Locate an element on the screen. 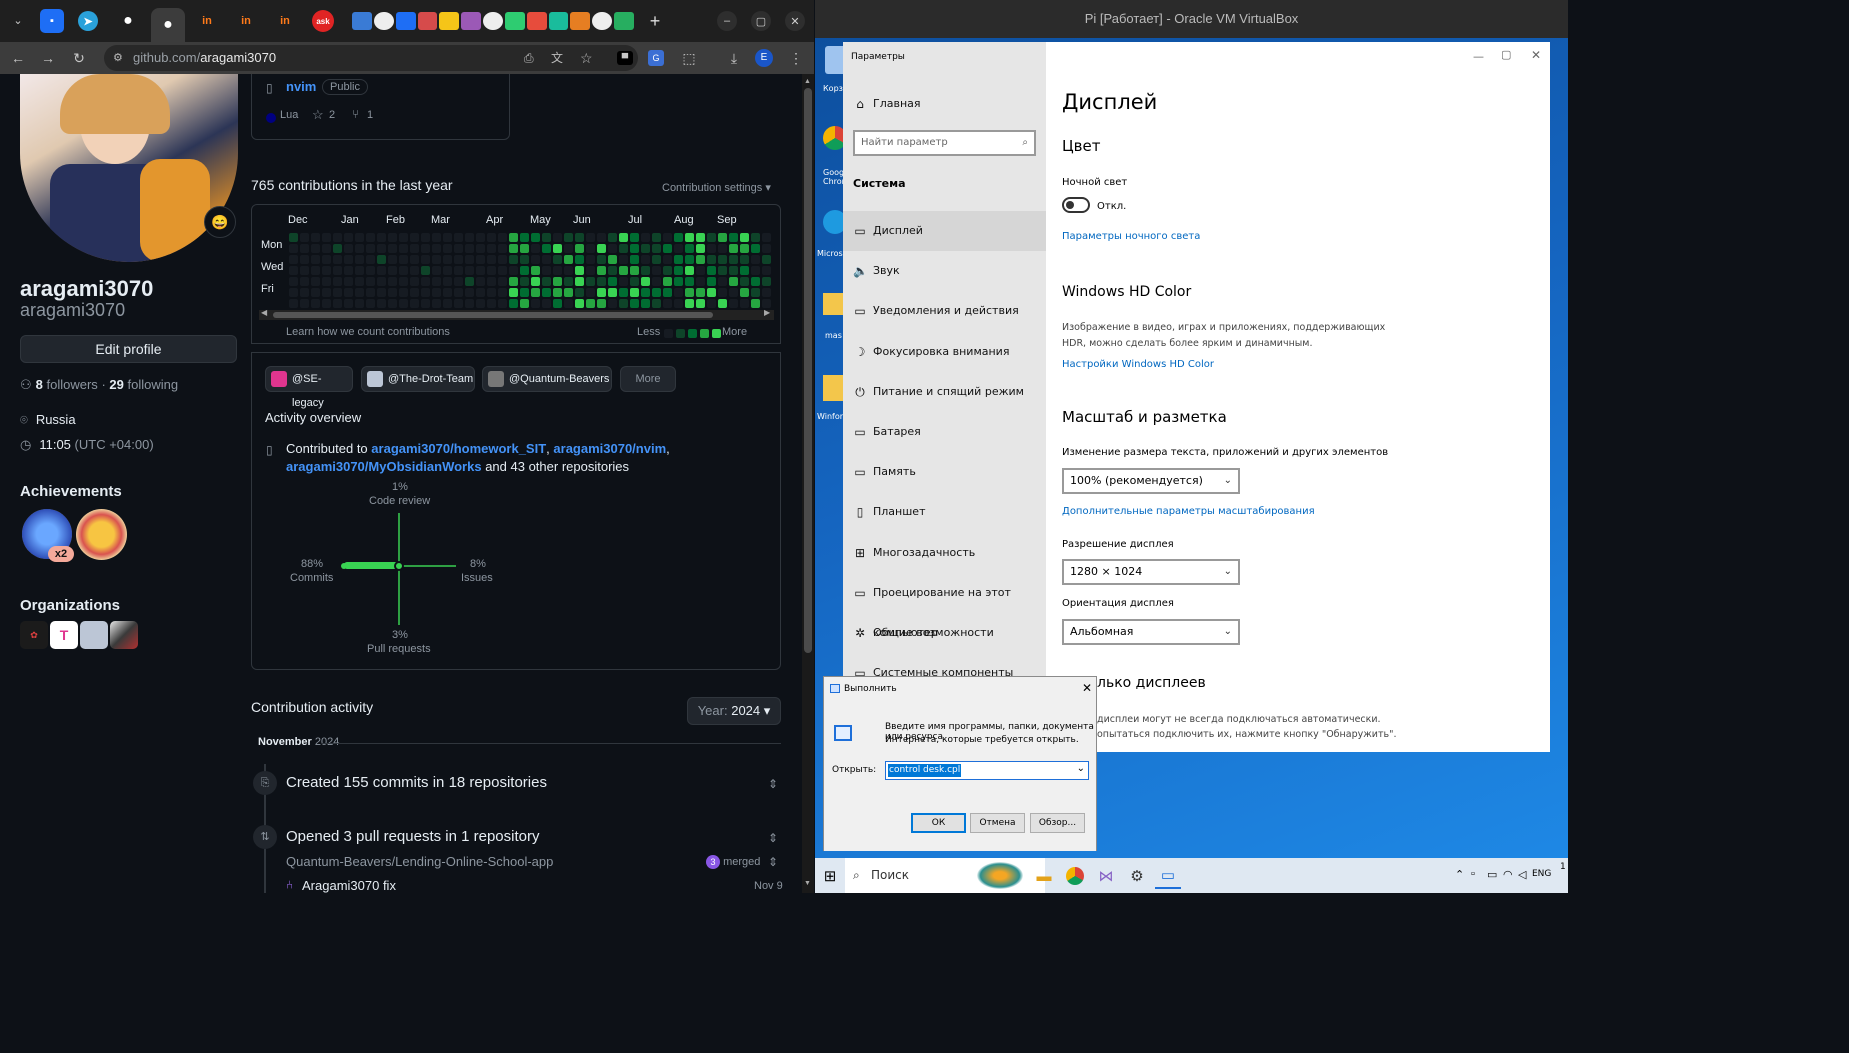 Image resolution: width=1849 pixels, height=1053 pixels. extensions-puzzle-icon: ⬚ is located at coordinates (689, 58).